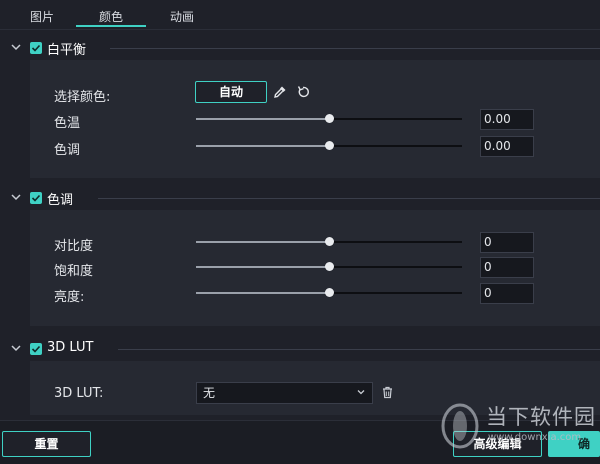 This screenshot has width=600, height=464. Describe the element at coordinates (74, 246) in the screenshot. I see `contrast-label: 对比度` at that location.